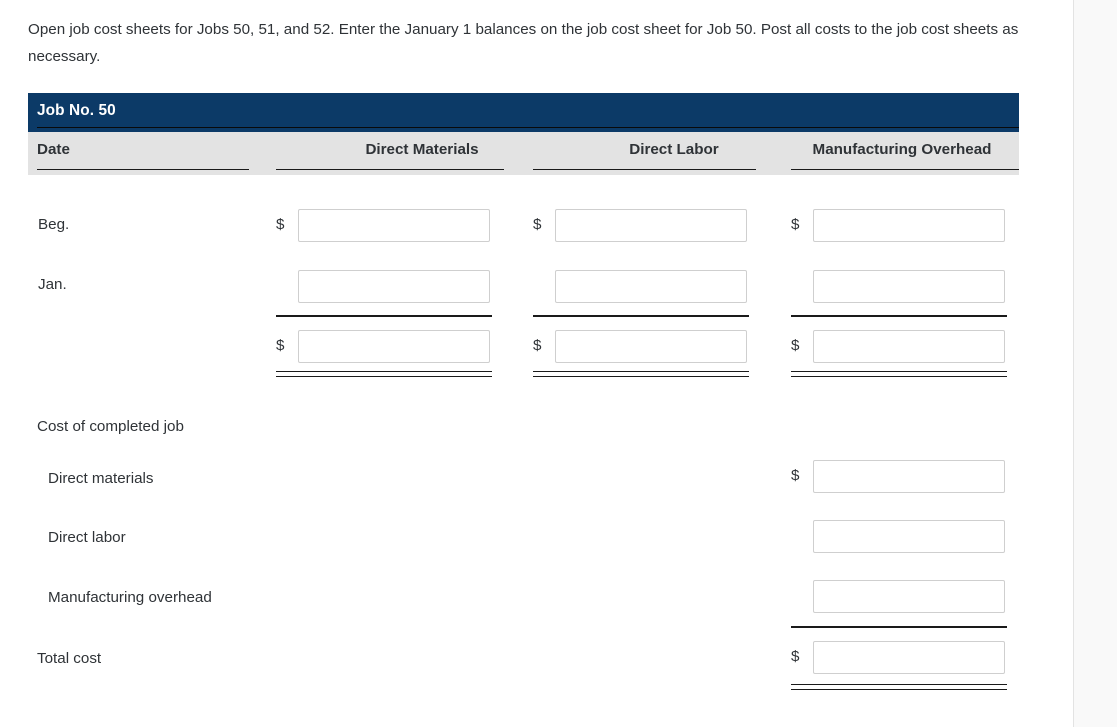  Describe the element at coordinates (143, 169) in the screenshot. I see `column-header-date-underline` at that location.